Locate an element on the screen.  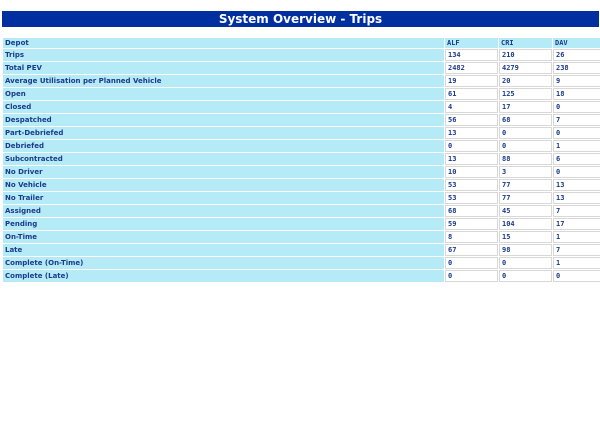
row-label: Closed is located at coordinates (223, 107).